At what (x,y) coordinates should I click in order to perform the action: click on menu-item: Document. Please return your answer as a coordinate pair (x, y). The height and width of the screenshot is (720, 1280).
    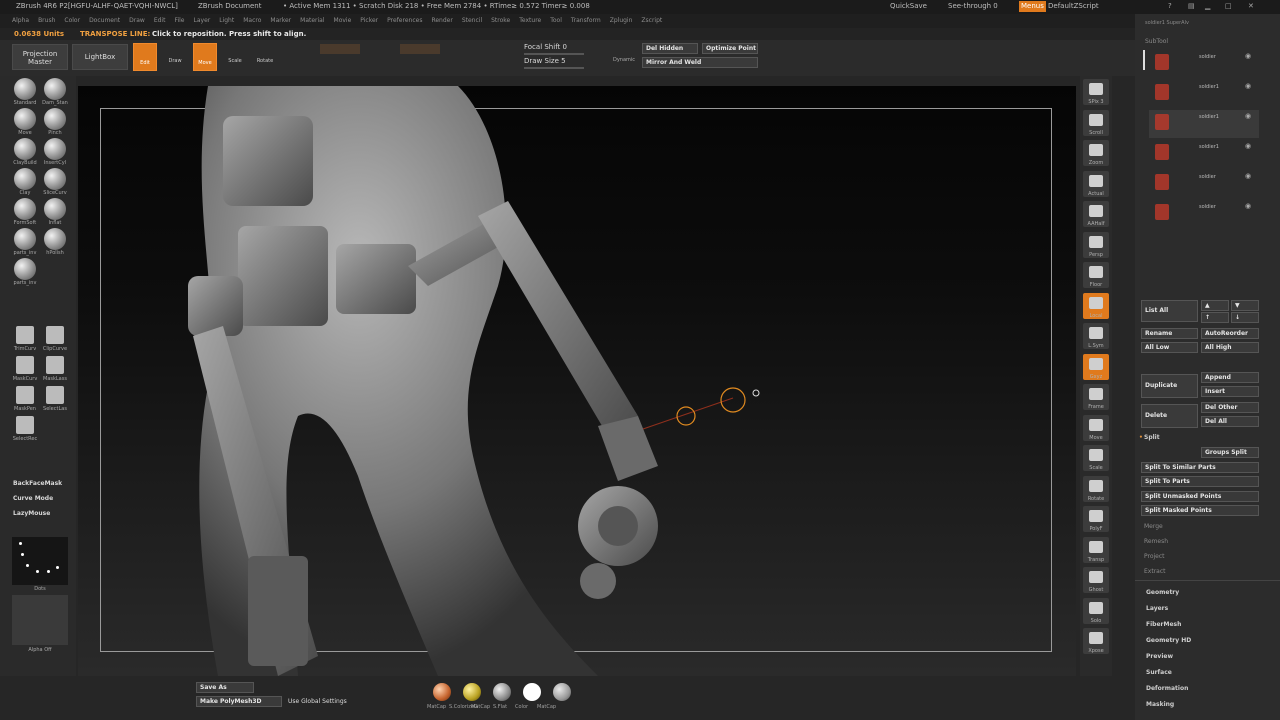
    Looking at the image, I should click on (104, 20).